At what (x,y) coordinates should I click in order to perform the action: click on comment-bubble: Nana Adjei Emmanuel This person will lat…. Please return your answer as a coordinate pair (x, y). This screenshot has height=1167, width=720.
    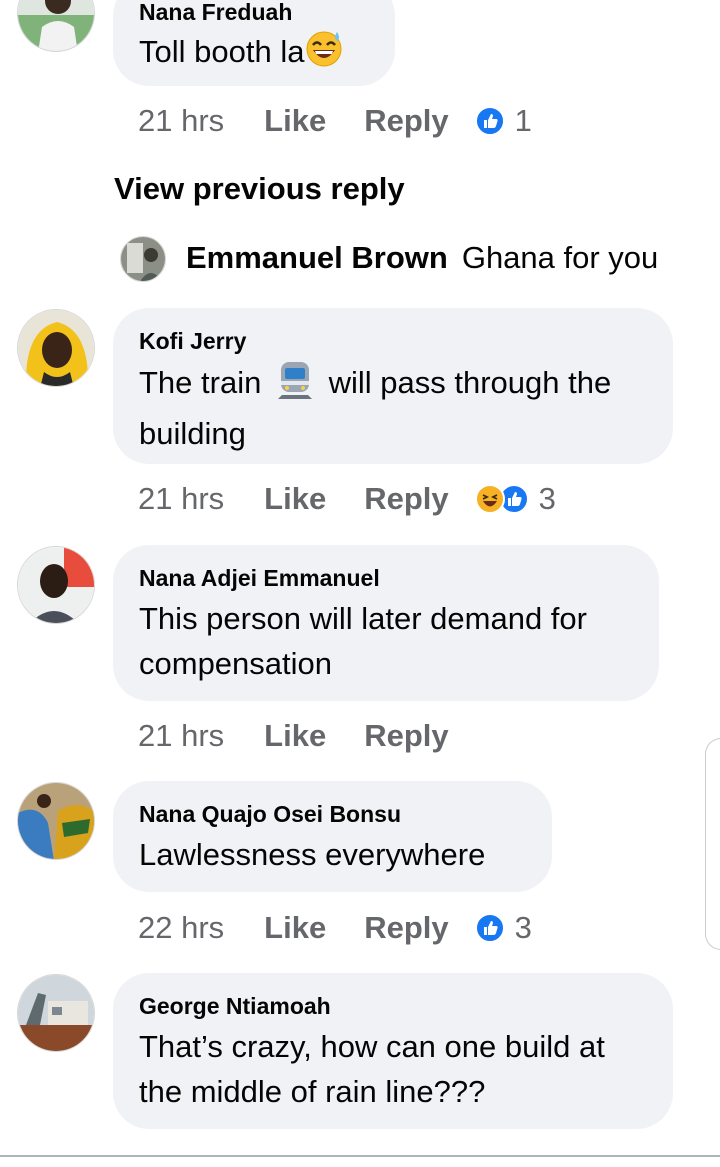
    Looking at the image, I should click on (386, 623).